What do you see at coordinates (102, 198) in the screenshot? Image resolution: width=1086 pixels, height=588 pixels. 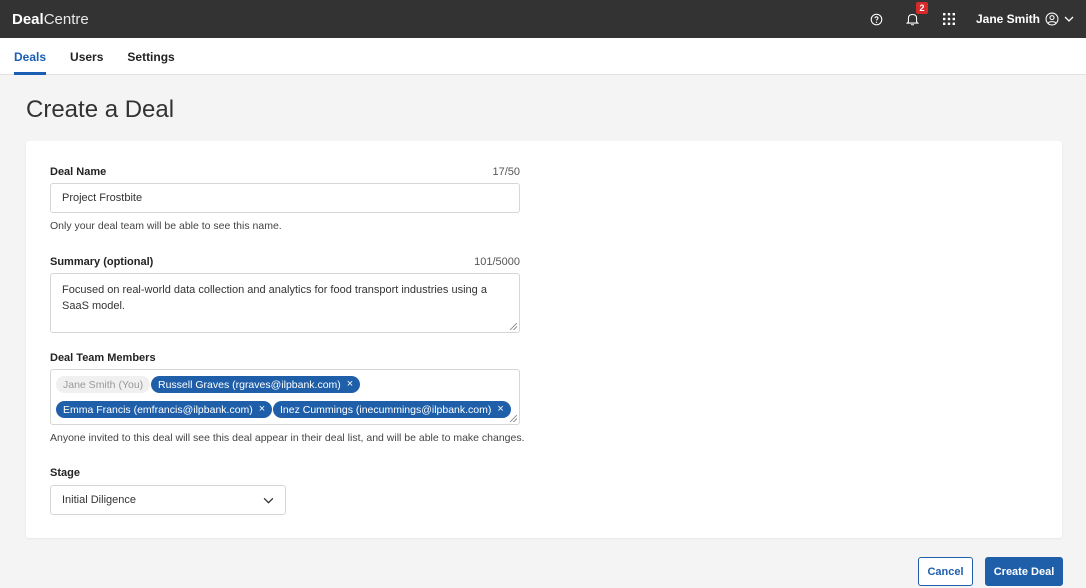 I see `deal-name-value: Project Frostbite` at bounding box center [102, 198].